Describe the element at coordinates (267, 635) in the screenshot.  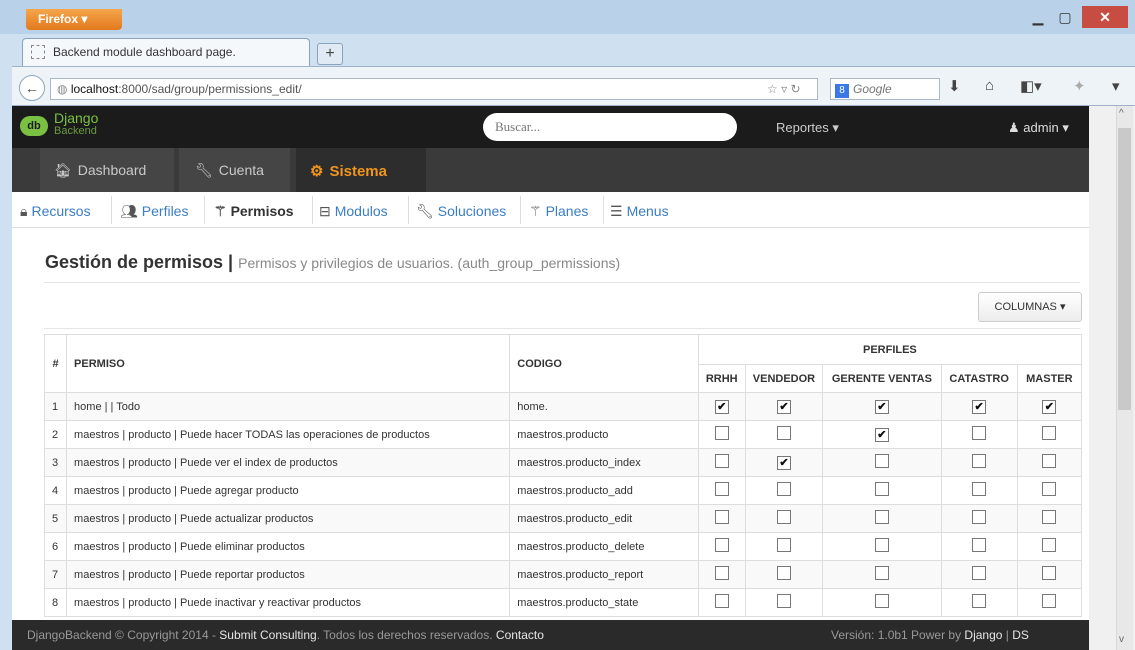
I see `footer-company-link: Submit Consulting` at that location.